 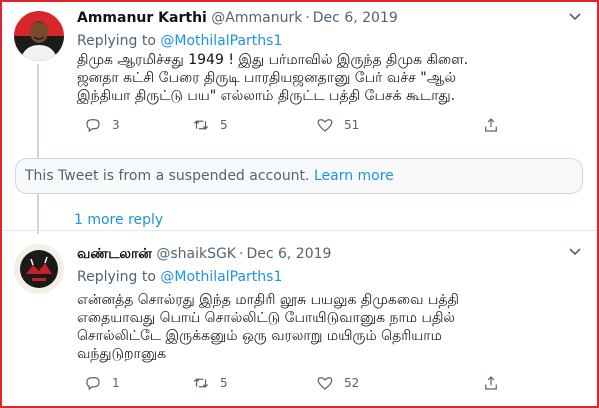 I want to click on tweet-text-line: வந்துடுறானுக, so click(x=122, y=354).